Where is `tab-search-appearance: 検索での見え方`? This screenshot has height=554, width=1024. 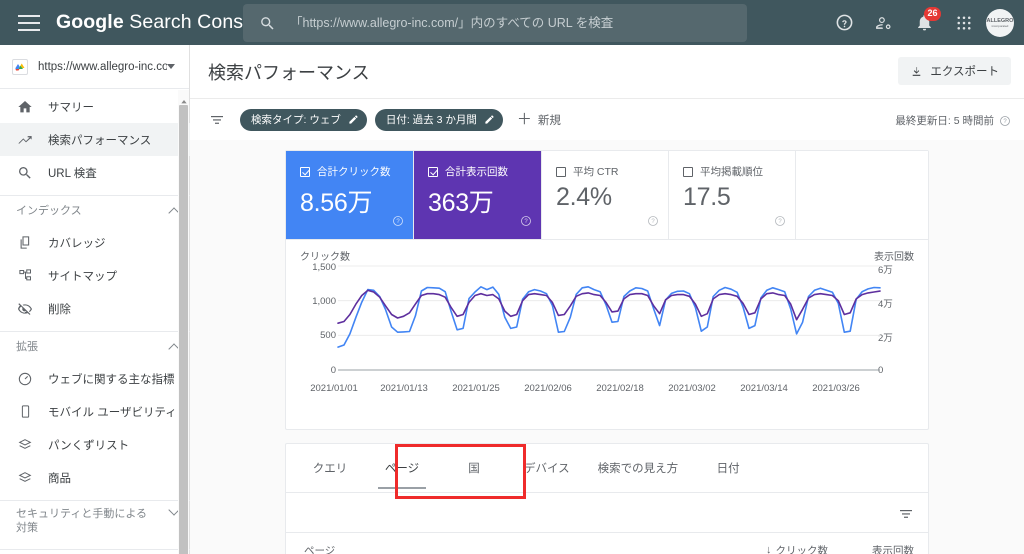 tab-search-appearance: 検索での見え方 is located at coordinates (638, 468).